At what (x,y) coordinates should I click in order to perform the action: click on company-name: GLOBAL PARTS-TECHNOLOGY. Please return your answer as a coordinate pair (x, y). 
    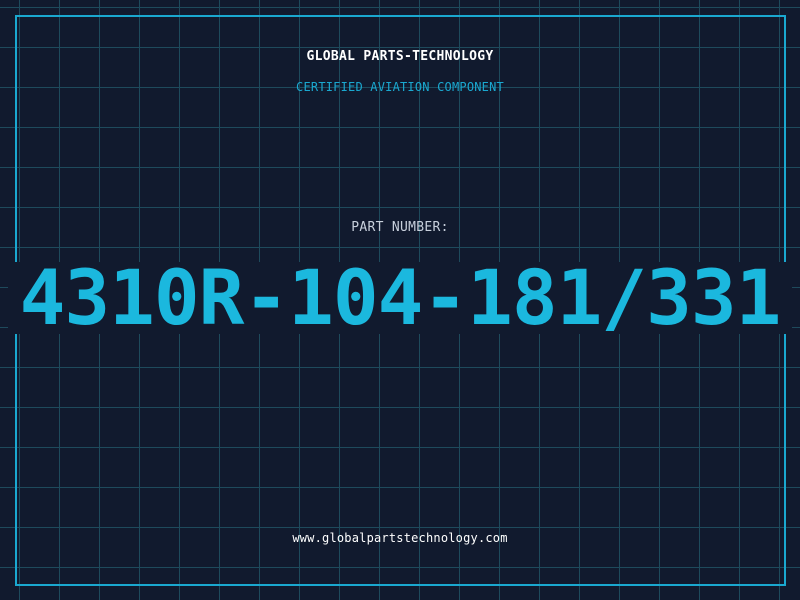
    Looking at the image, I should click on (400, 56).